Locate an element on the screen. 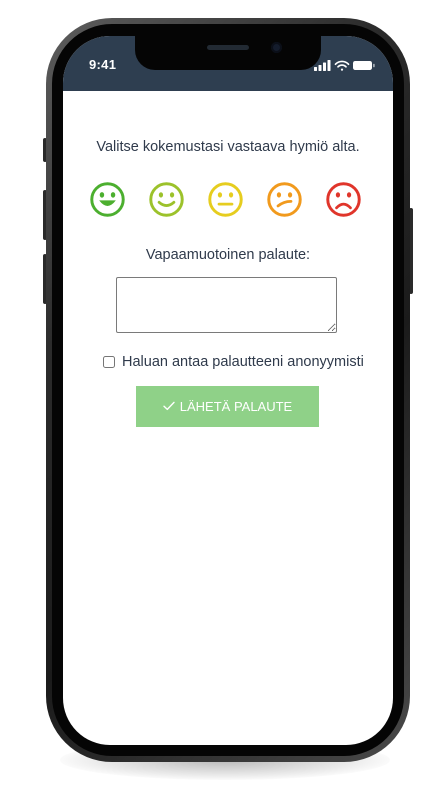  sad-face-icon is located at coordinates (343, 199).